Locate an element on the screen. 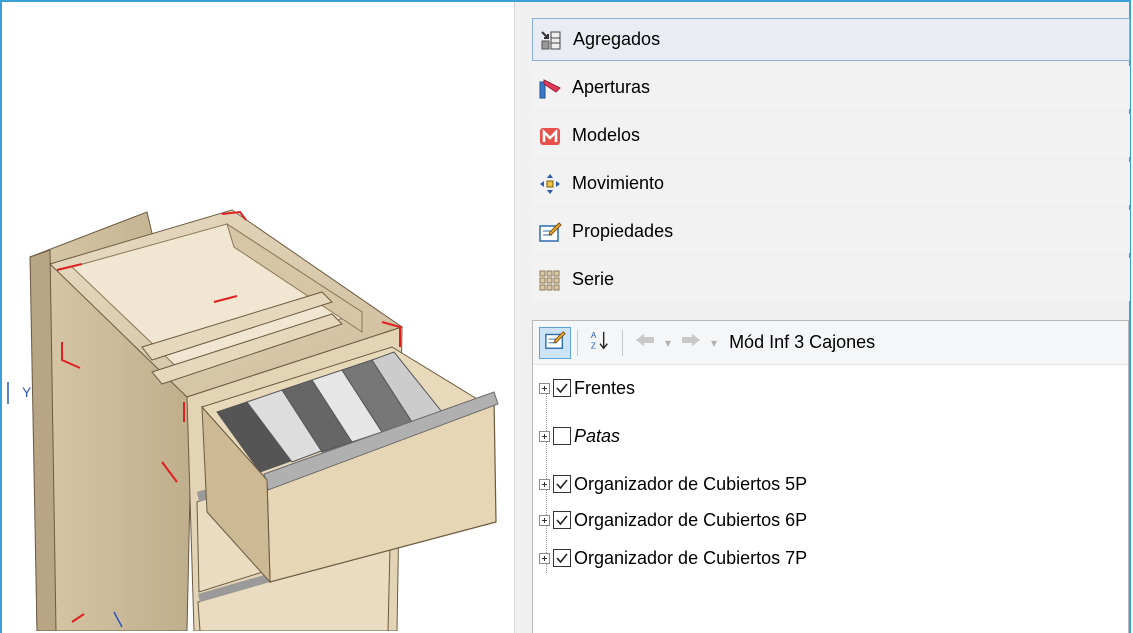  modelos-icon is located at coordinates (550, 136).